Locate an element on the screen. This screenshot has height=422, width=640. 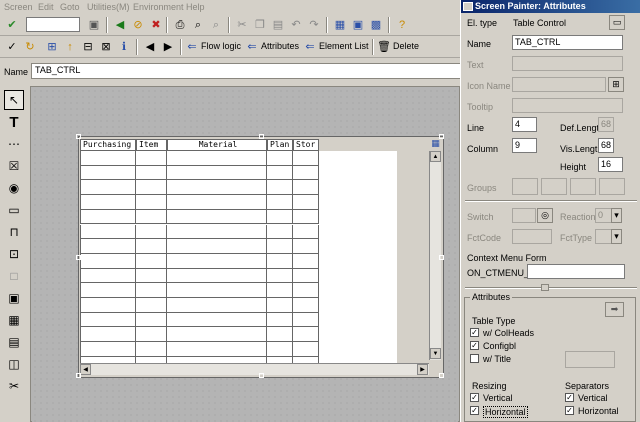
previous-icon: ◀ is located at coordinates (150, 47).